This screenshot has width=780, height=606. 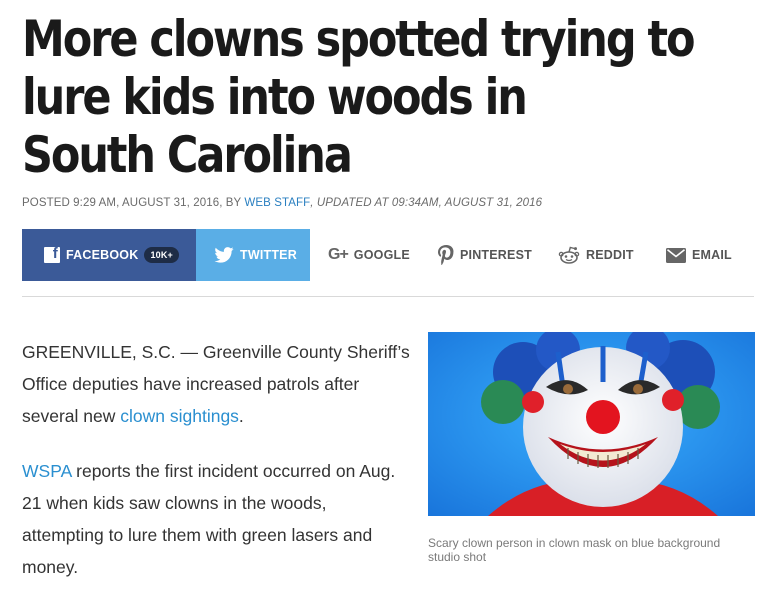 What do you see at coordinates (277, 203) in the screenshot?
I see `author-link: WEB STAFF` at bounding box center [277, 203].